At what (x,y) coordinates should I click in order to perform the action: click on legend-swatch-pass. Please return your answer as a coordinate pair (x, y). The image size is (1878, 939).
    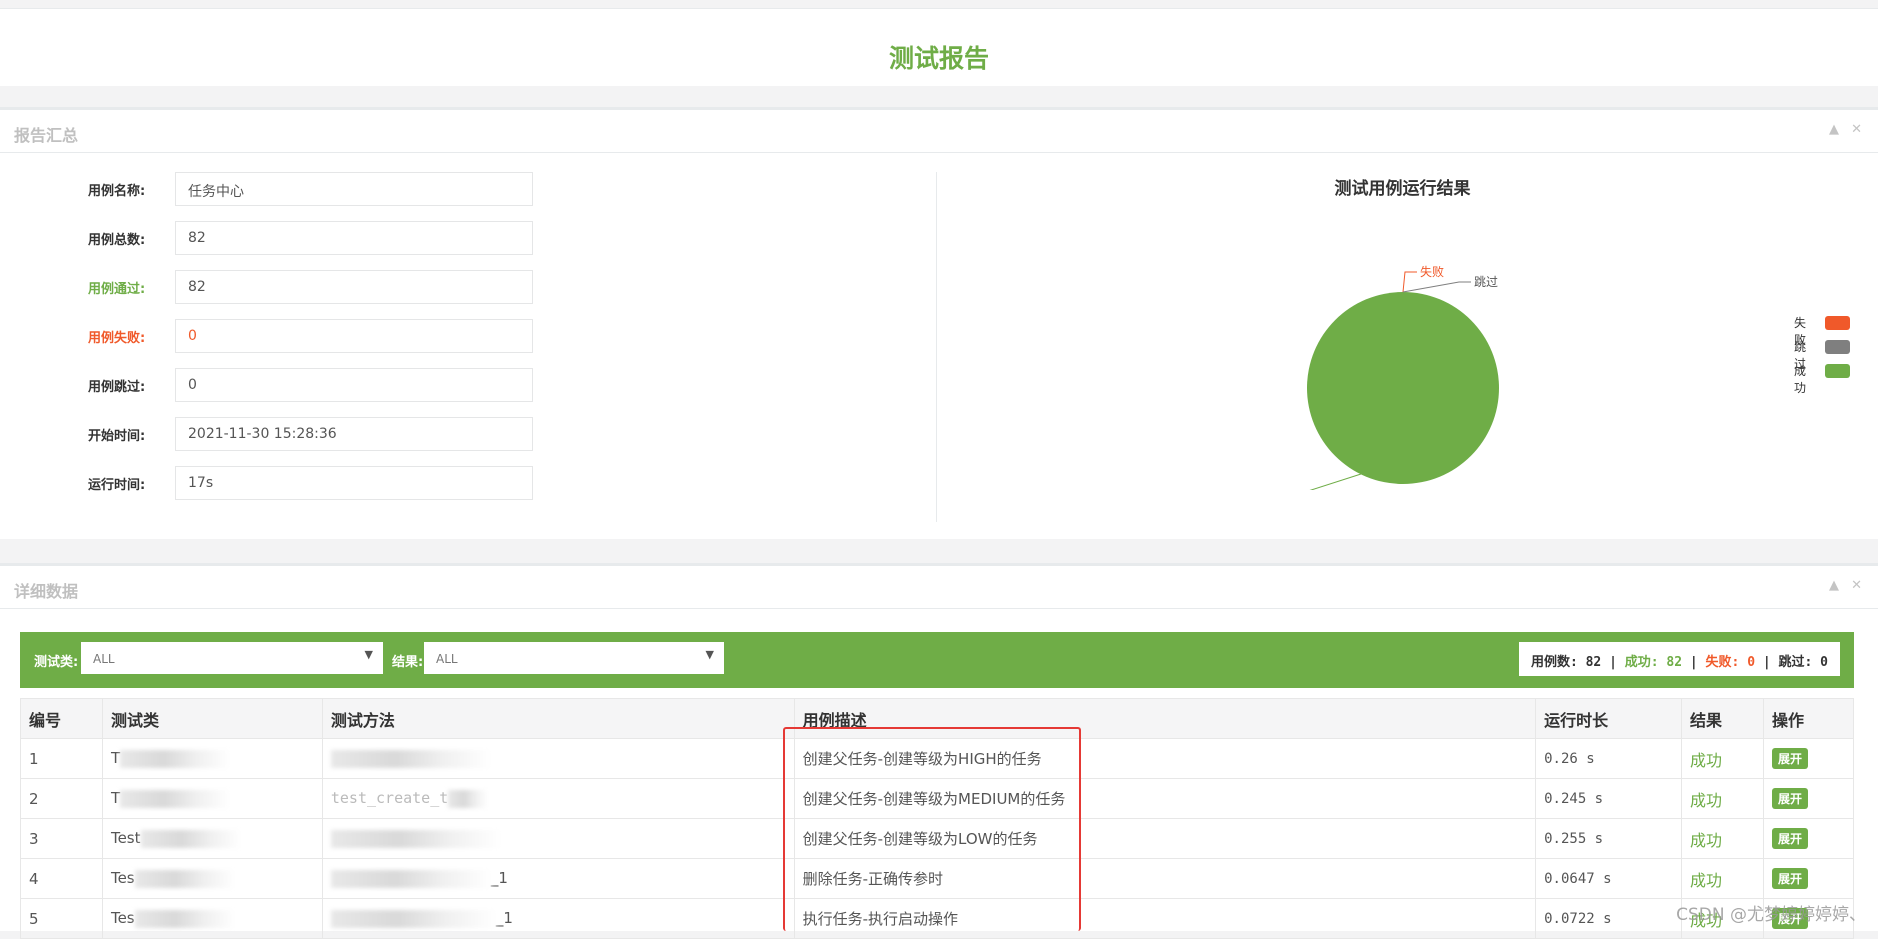
    Looking at the image, I should click on (1837, 371).